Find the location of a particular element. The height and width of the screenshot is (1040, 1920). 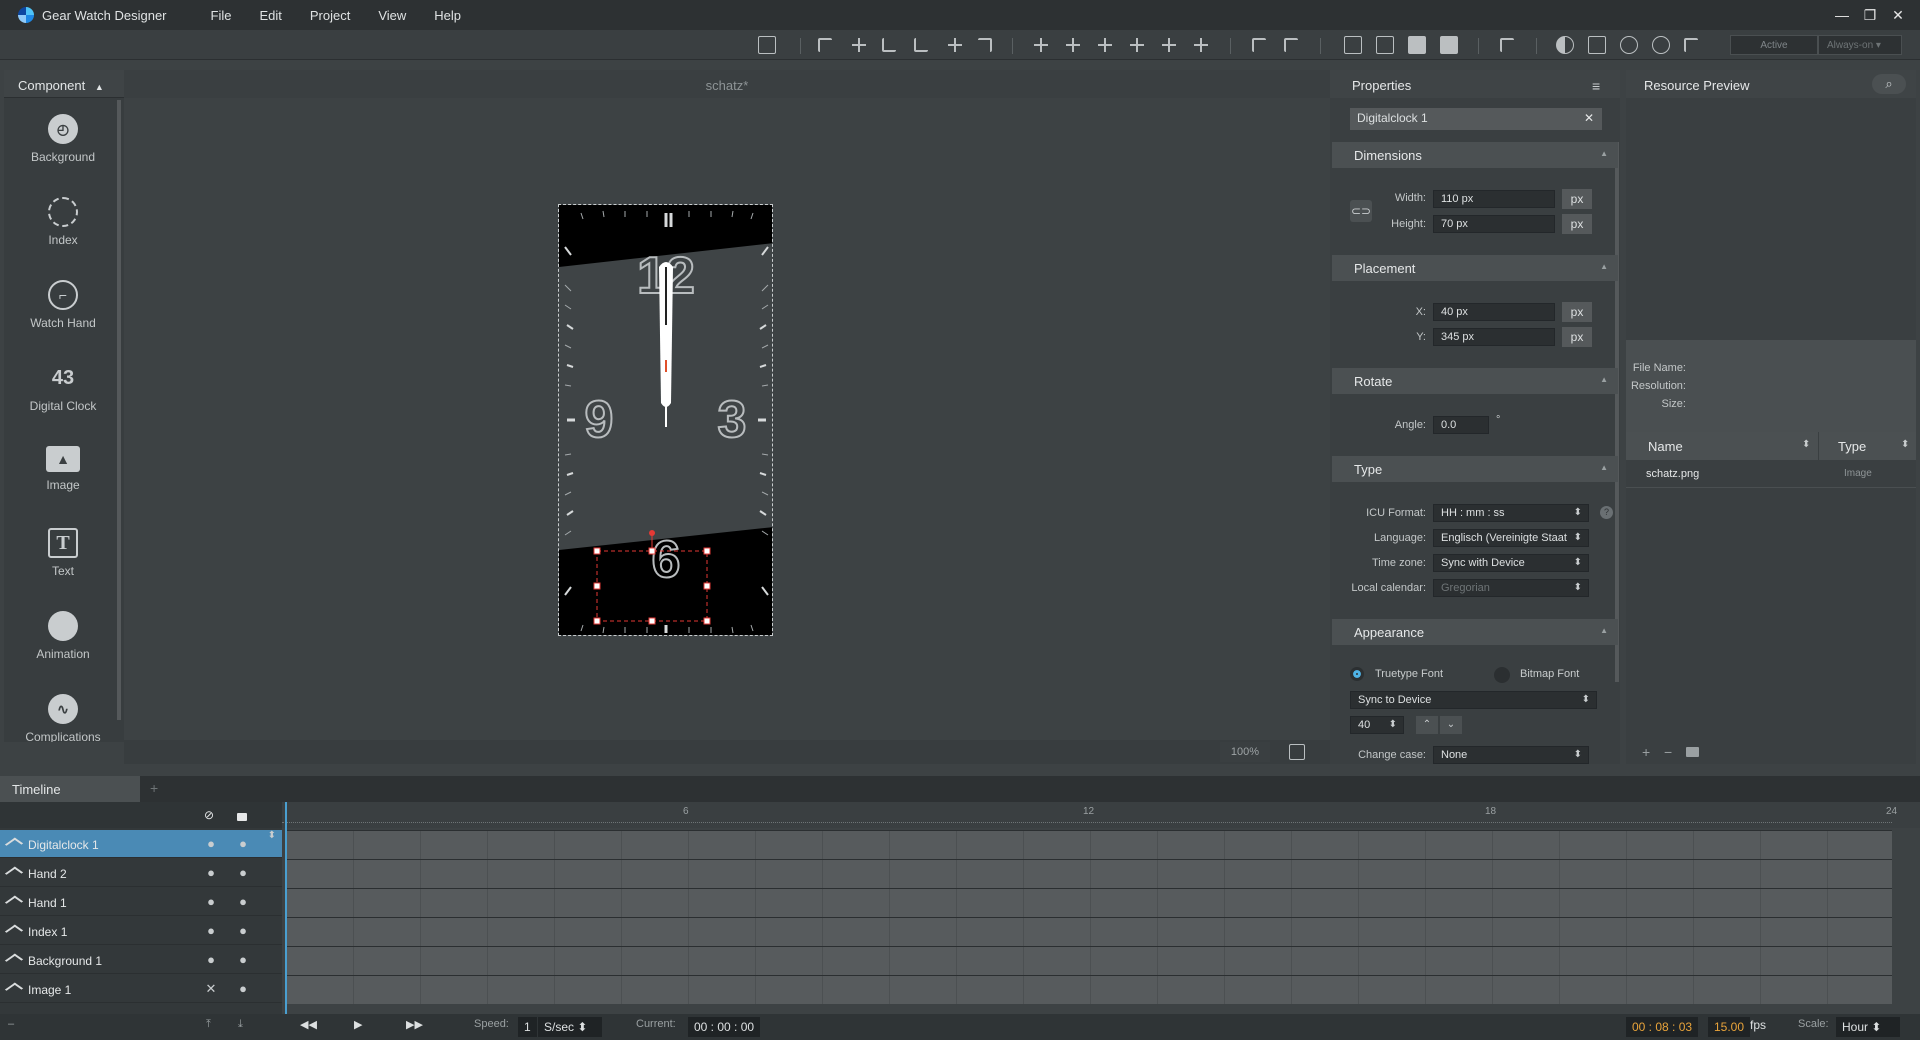

rotate-header: Rotate is located at coordinates (1475, 381).